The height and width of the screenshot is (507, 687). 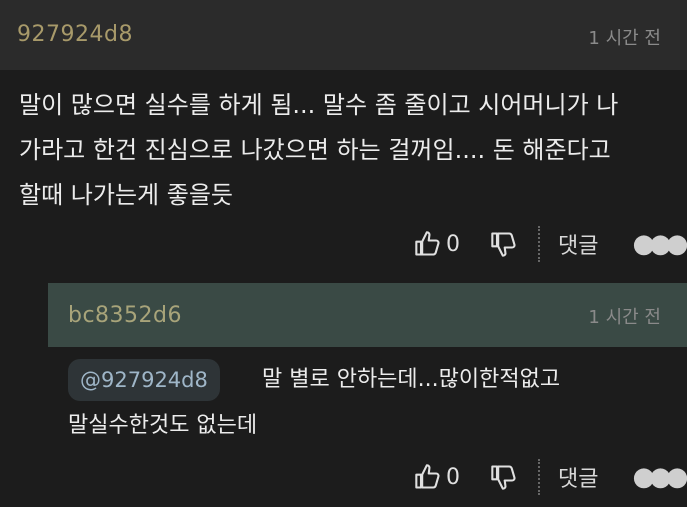 I want to click on comment-header: 927924d8 1 시간 전, so click(x=343, y=35).